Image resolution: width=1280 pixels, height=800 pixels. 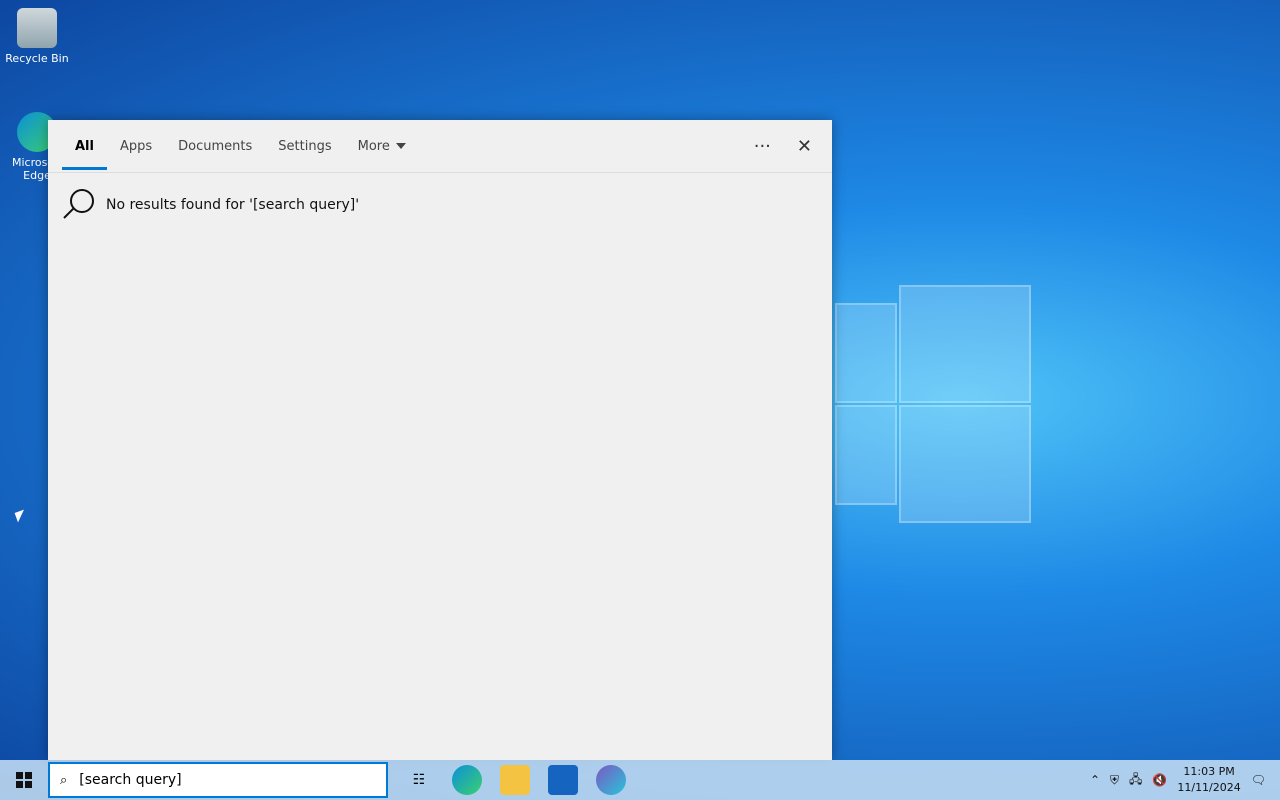 What do you see at coordinates (933, 404) in the screenshot?
I see `windows-wallpaper-logo` at bounding box center [933, 404].